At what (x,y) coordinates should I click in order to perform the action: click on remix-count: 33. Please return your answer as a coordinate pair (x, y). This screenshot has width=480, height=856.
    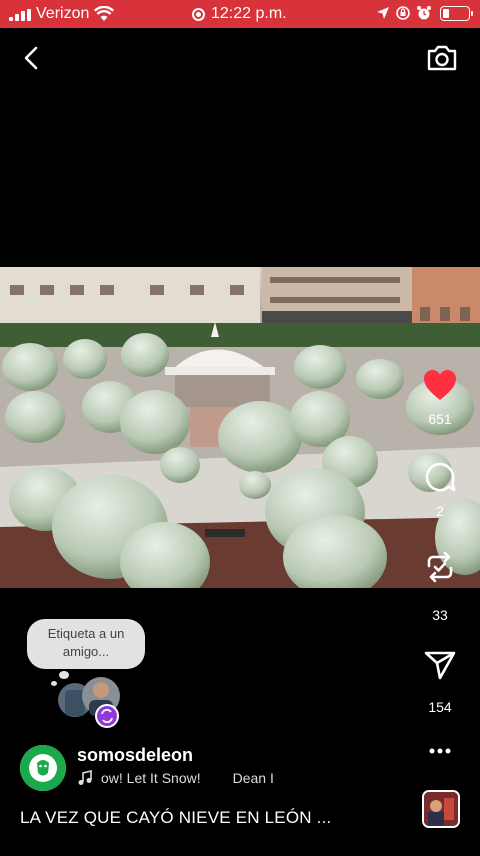
    Looking at the image, I should click on (440, 615).